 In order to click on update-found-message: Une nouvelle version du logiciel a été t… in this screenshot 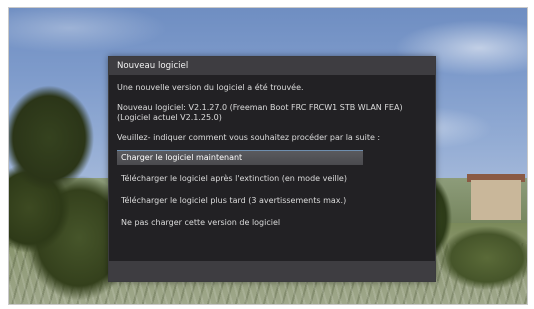, I will do `click(210, 87)`.